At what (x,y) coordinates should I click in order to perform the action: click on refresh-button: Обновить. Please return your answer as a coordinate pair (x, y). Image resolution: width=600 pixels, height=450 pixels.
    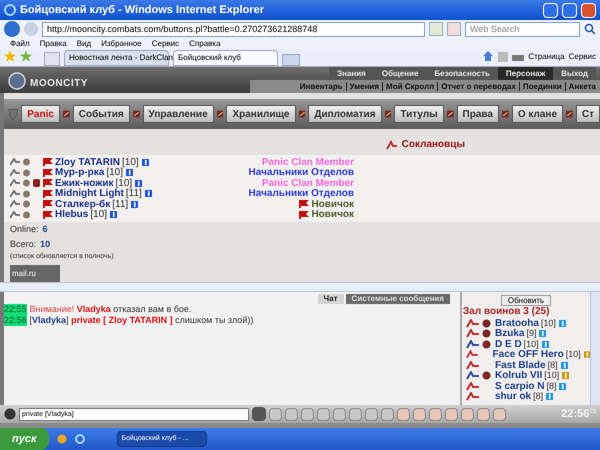
    Looking at the image, I should click on (526, 300).